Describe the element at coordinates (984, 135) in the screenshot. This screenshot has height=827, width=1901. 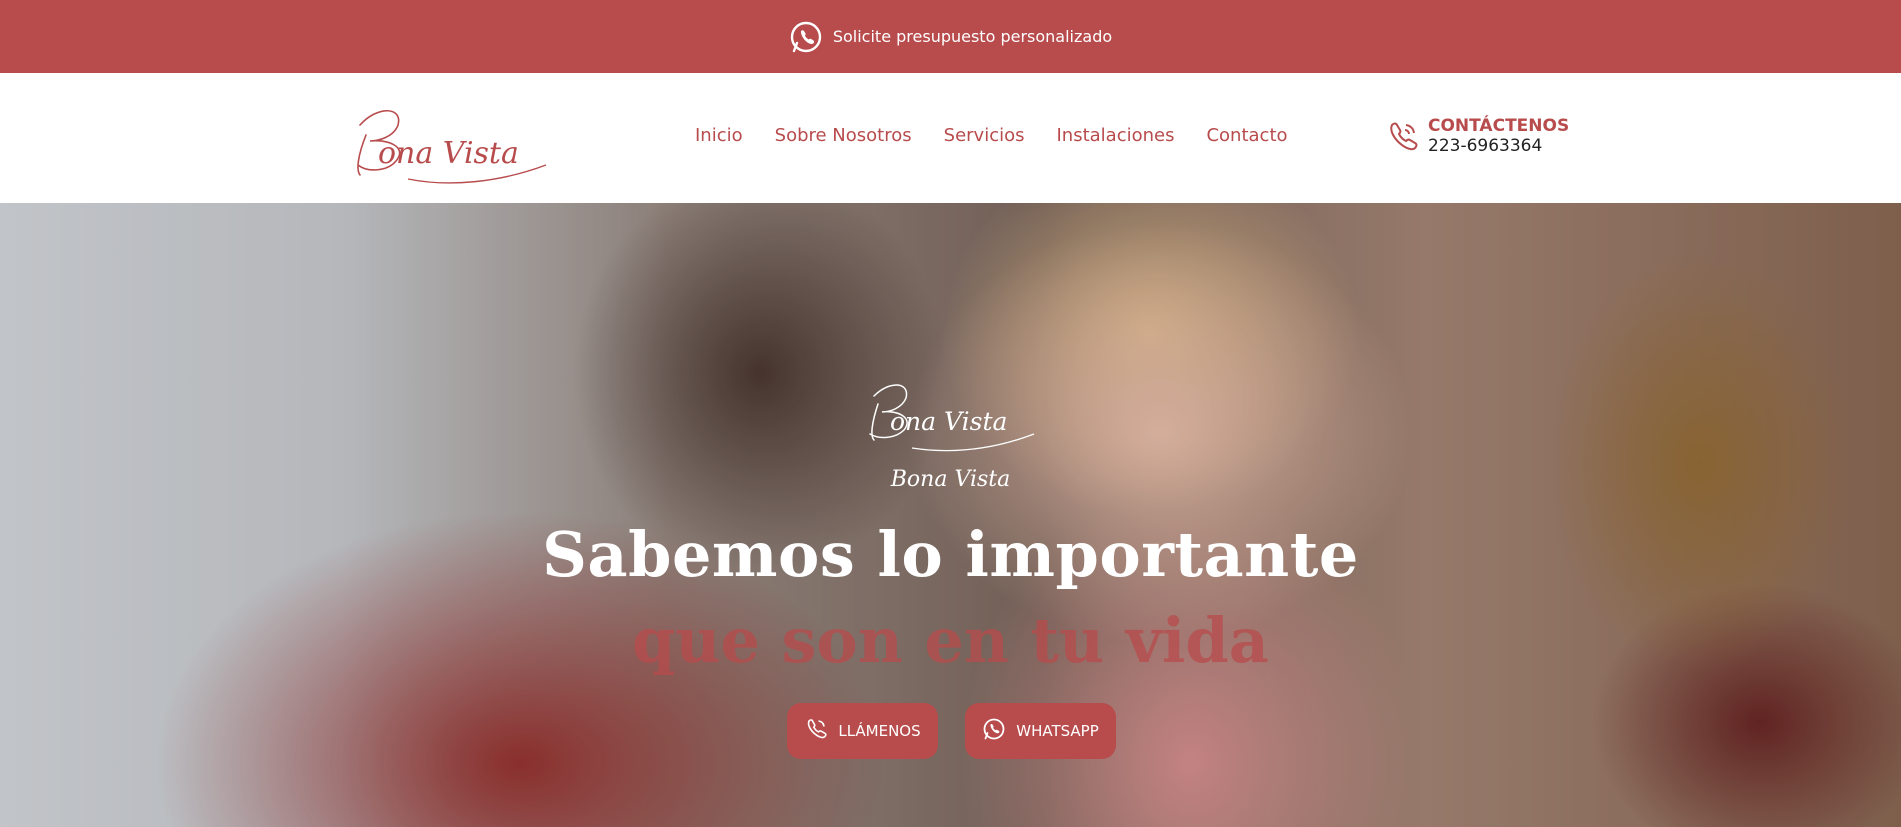
I see `nav-item-servicios: Servicios` at that location.